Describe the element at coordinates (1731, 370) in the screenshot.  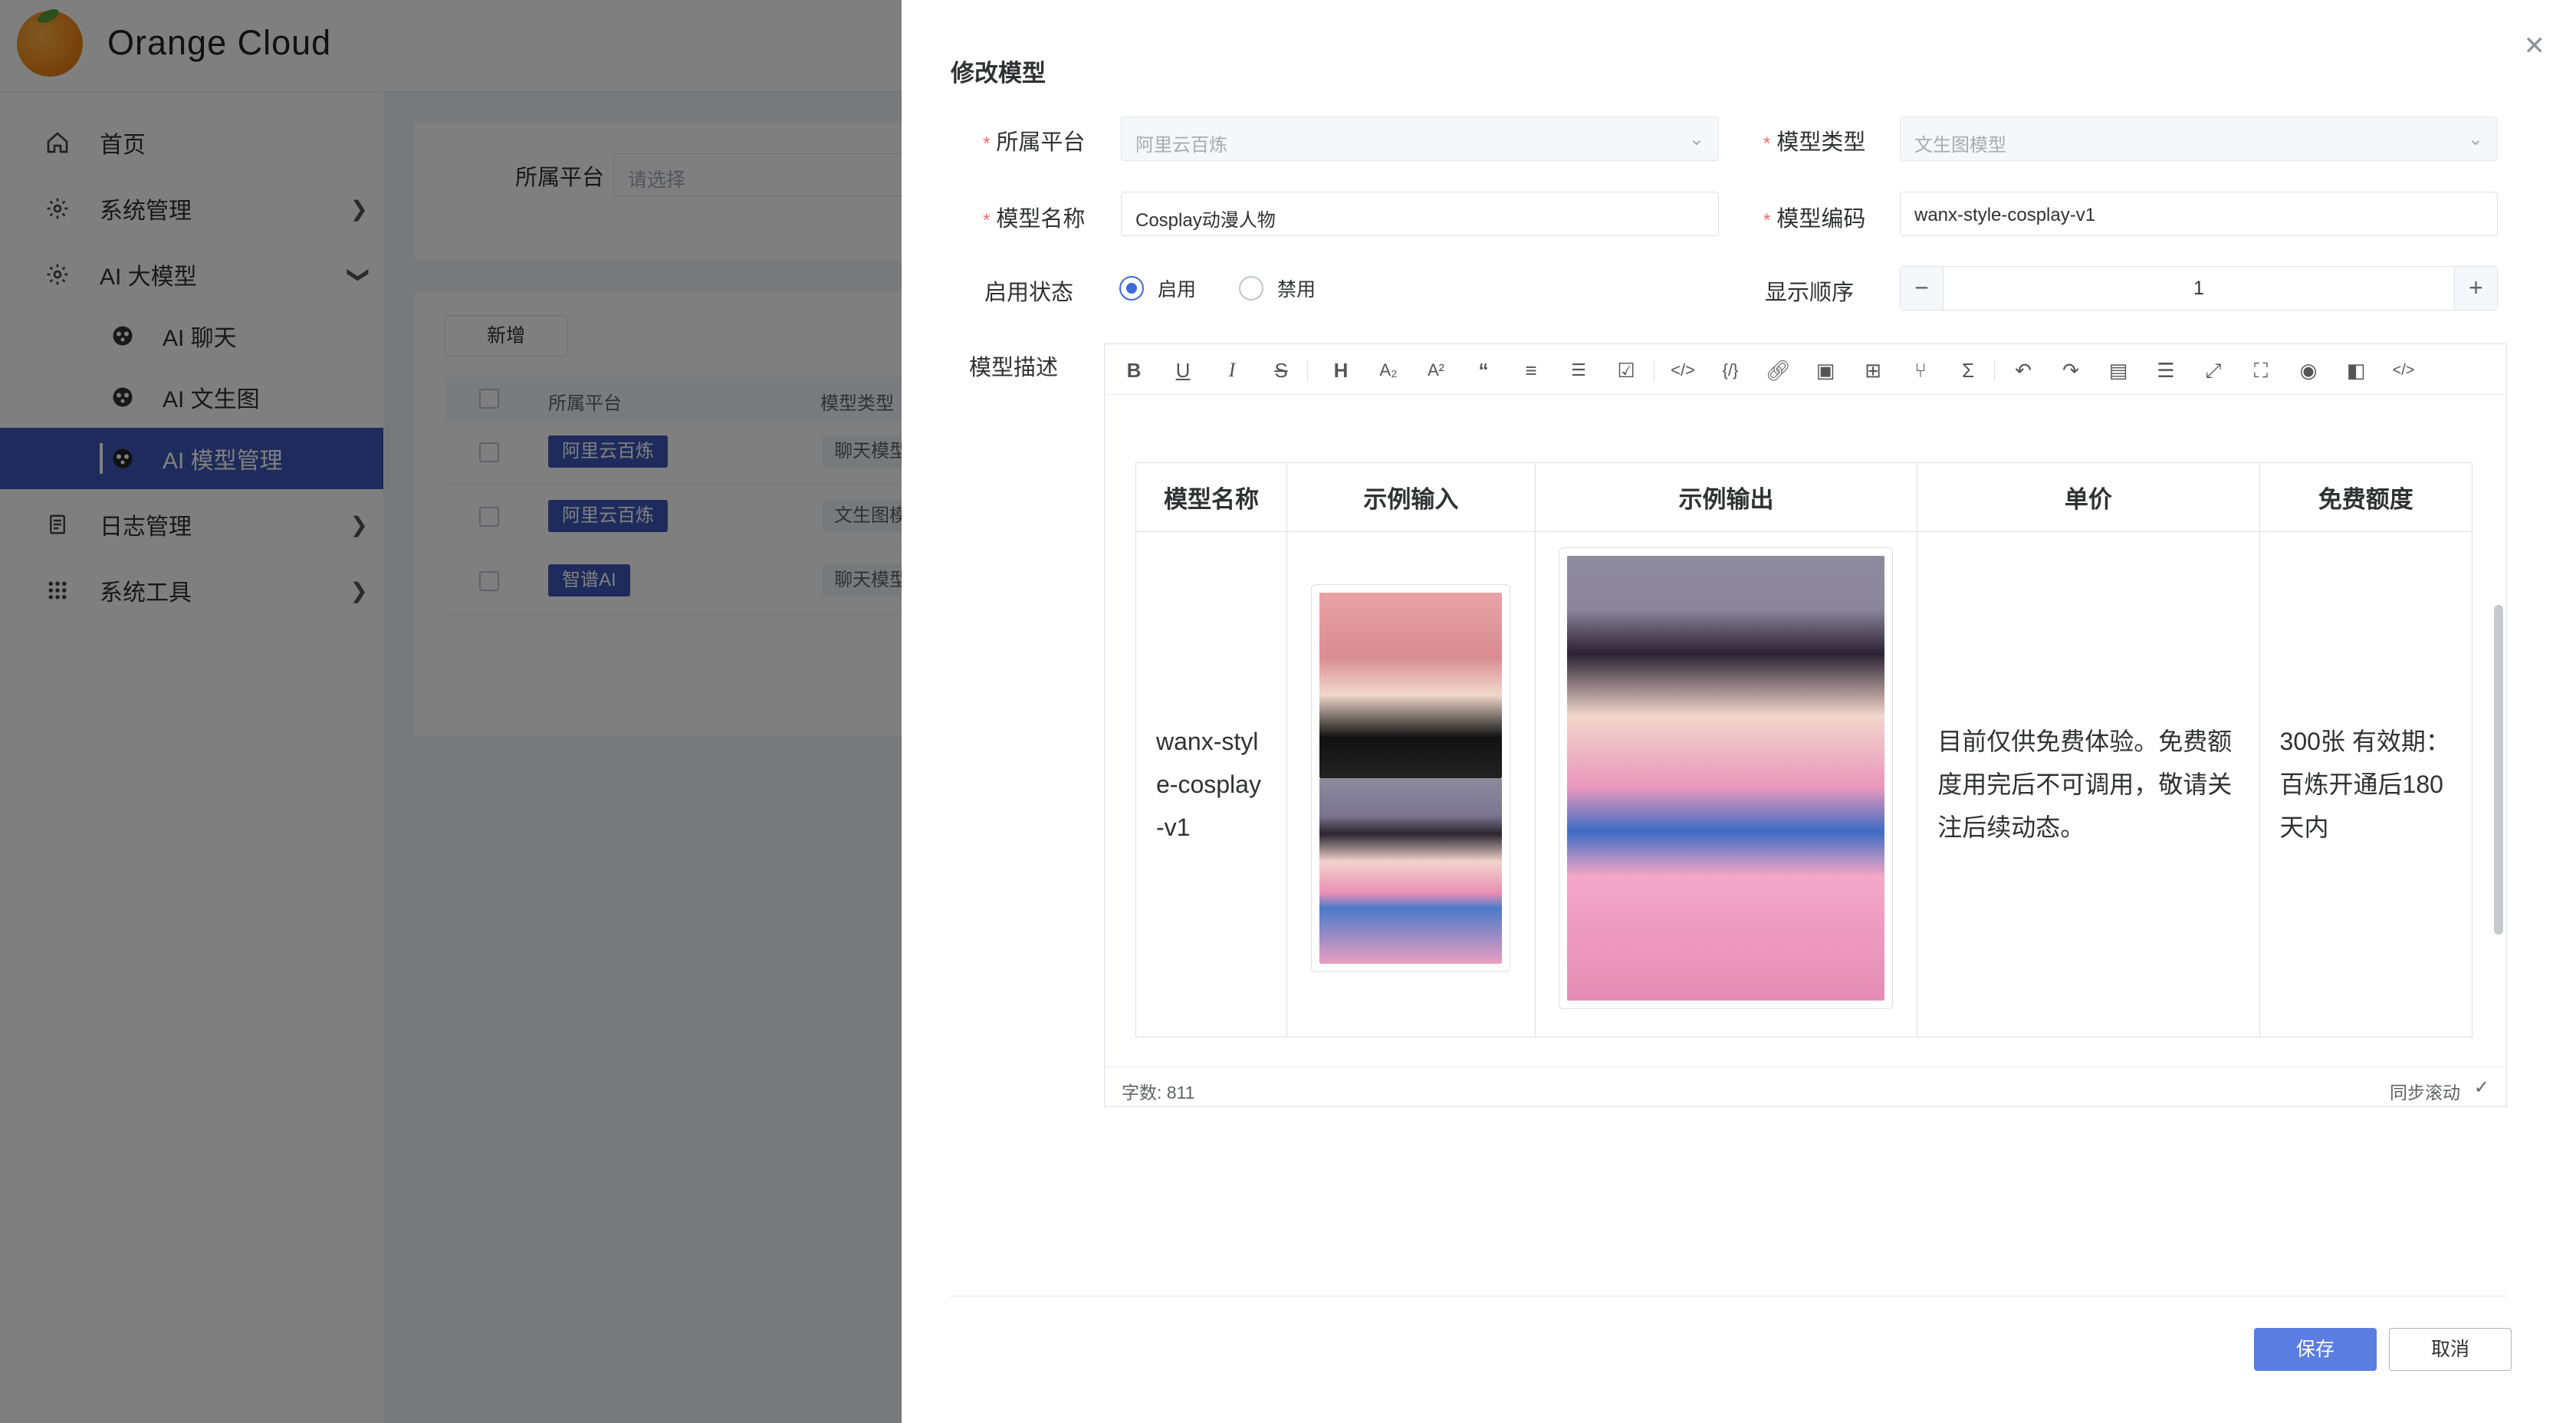
I see `code-block-icon: {/}` at that location.